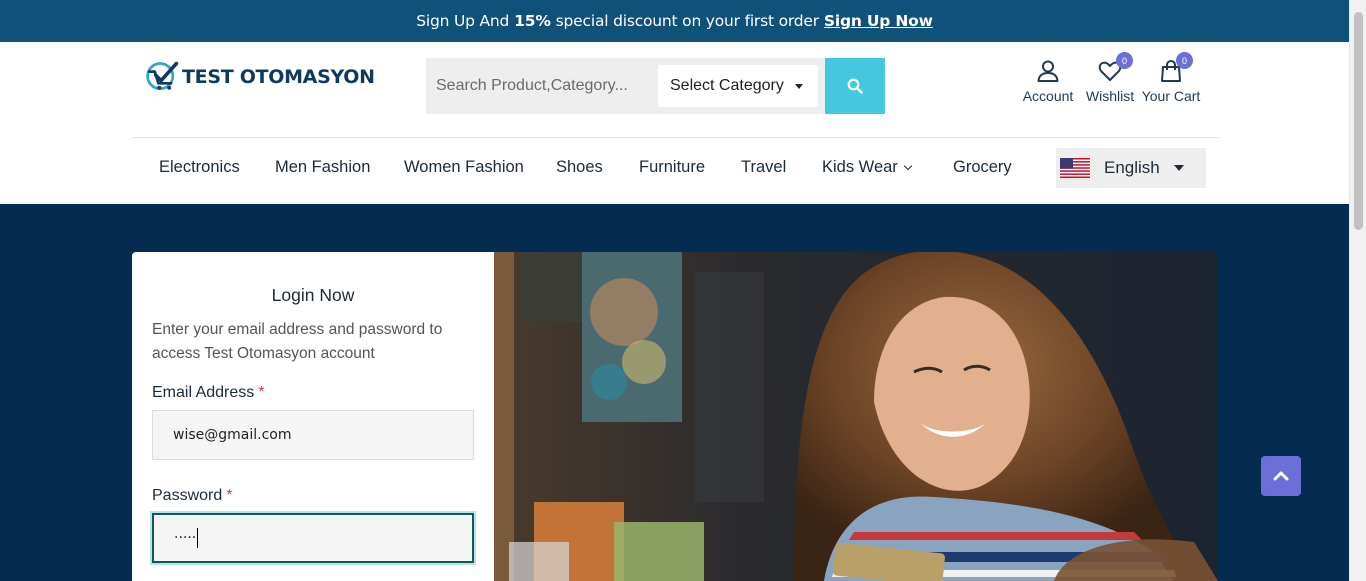 The image size is (1366, 581). Describe the element at coordinates (908, 166) in the screenshot. I see `chevron-down-icon` at that location.